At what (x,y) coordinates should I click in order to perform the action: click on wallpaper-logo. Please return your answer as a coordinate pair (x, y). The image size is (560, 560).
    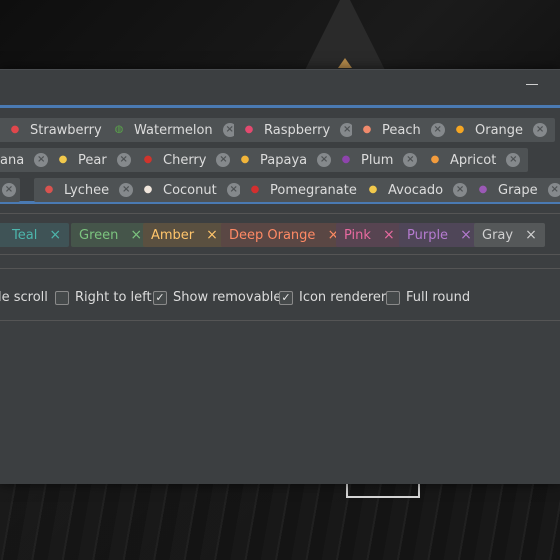
    Looking at the image, I should click on (383, 491).